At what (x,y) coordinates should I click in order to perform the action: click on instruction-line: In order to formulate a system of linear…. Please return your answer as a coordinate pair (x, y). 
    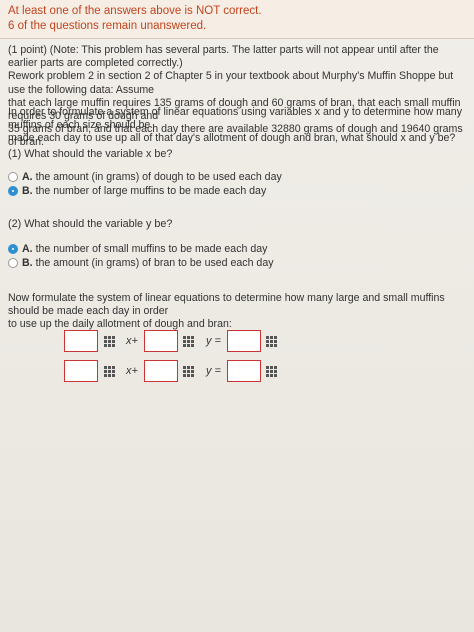
    Looking at the image, I should click on (235, 119).